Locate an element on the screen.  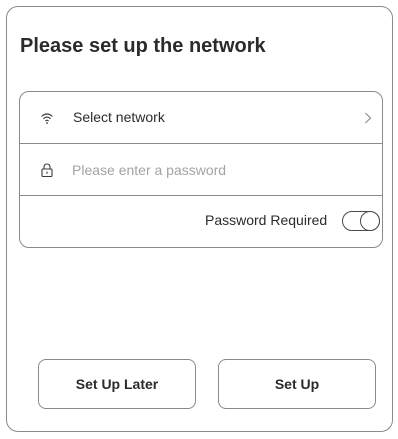
dialog-title: Please set up the network is located at coordinates (143, 46).